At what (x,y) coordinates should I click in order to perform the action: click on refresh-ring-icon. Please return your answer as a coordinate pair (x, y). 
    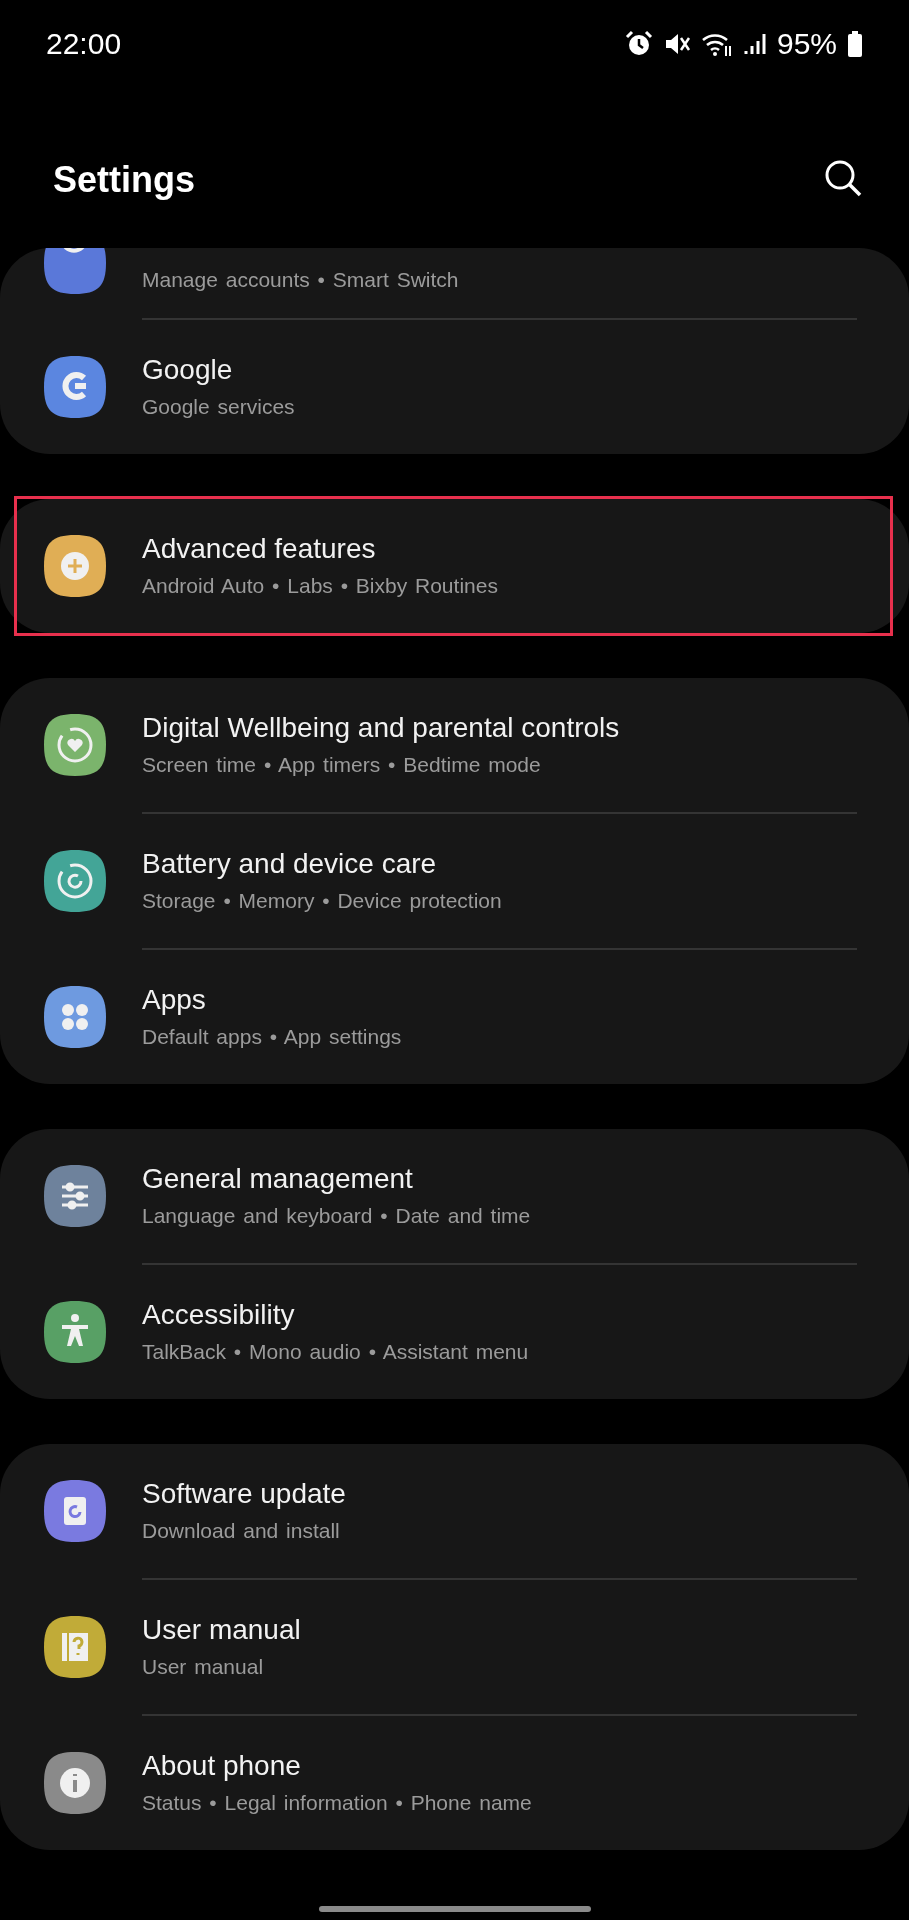
    Looking at the image, I should click on (75, 881).